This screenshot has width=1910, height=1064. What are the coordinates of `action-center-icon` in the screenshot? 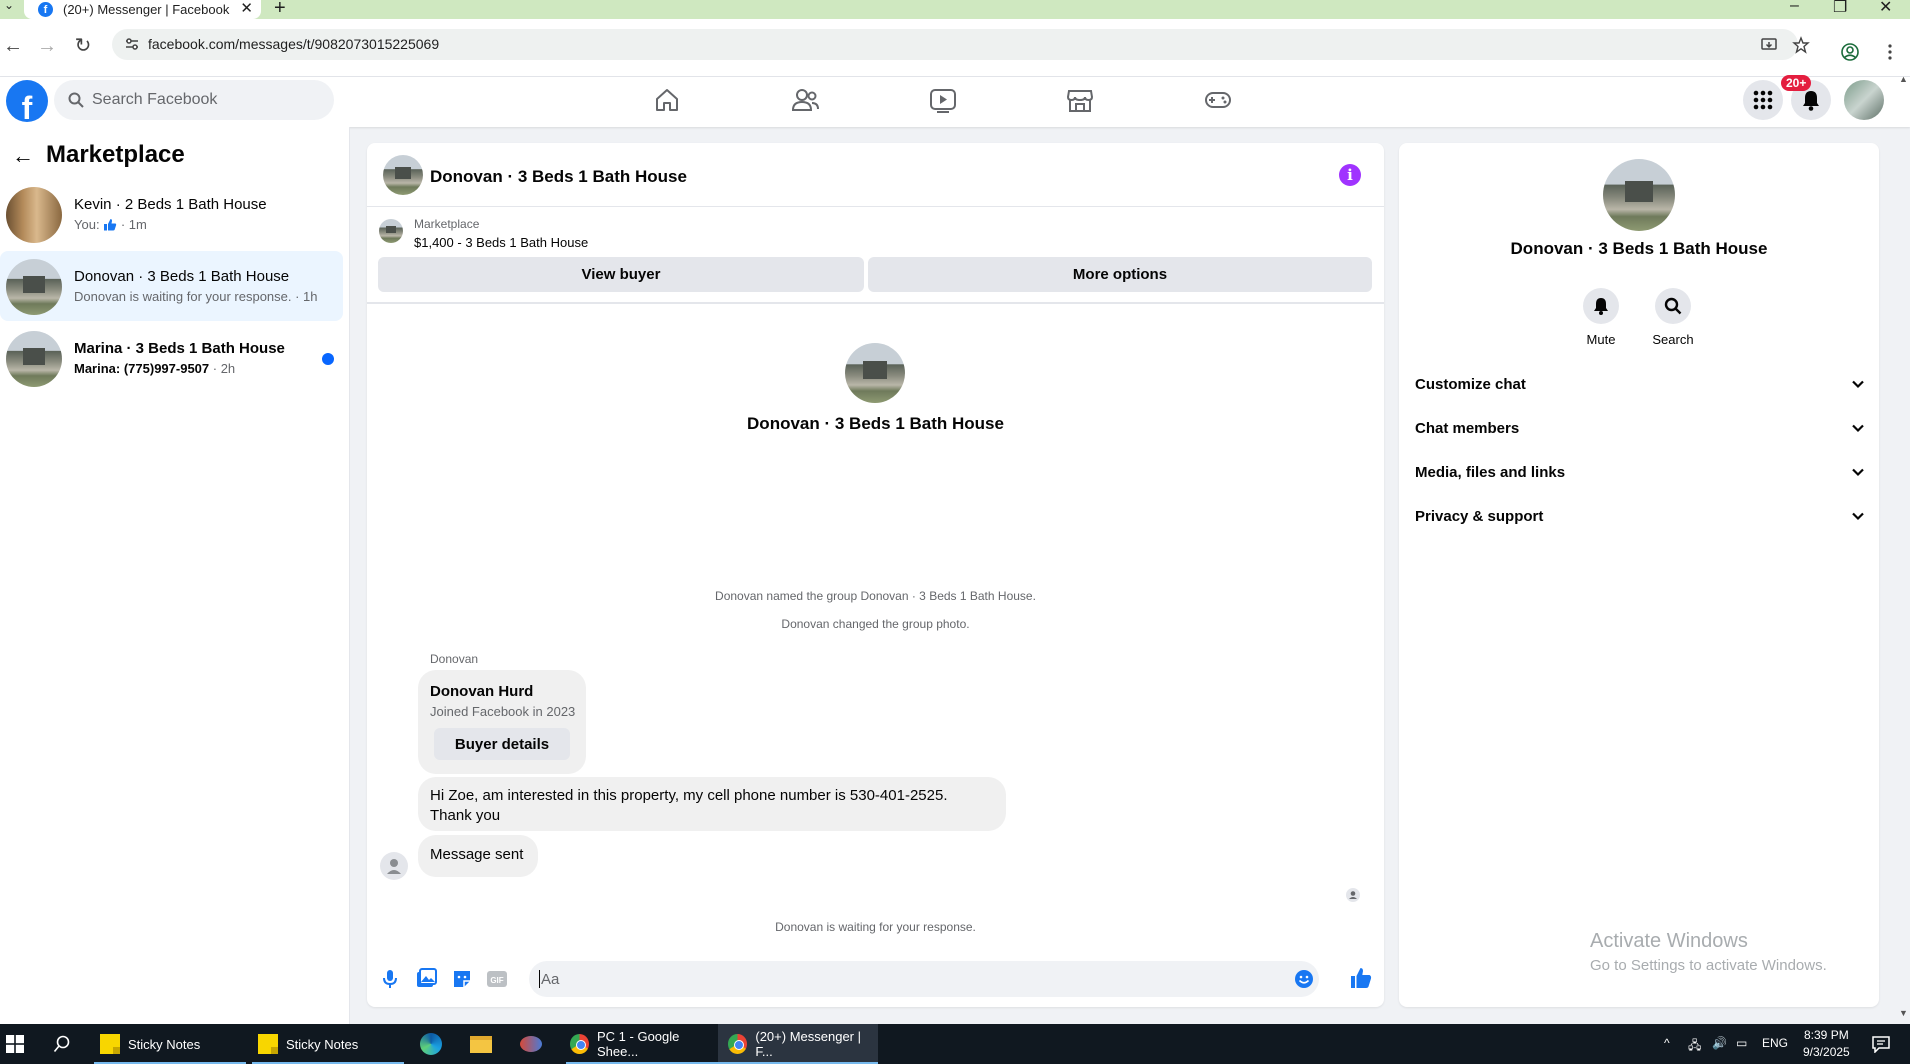 It's located at (1881, 1044).